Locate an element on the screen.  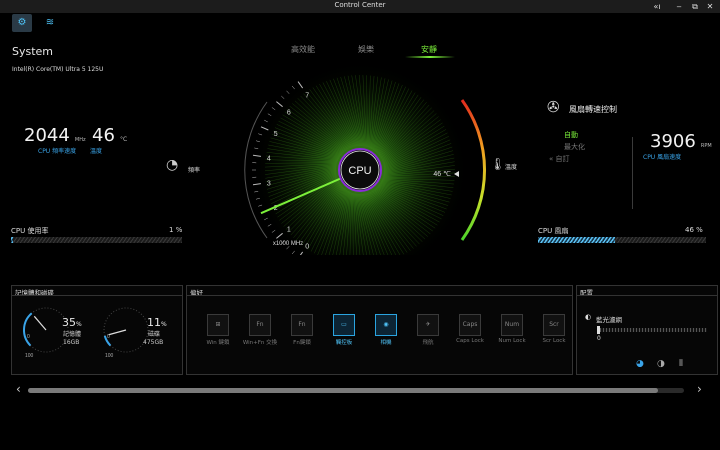
scr-lock-label: Scr Lock is located at coordinates (554, 341).